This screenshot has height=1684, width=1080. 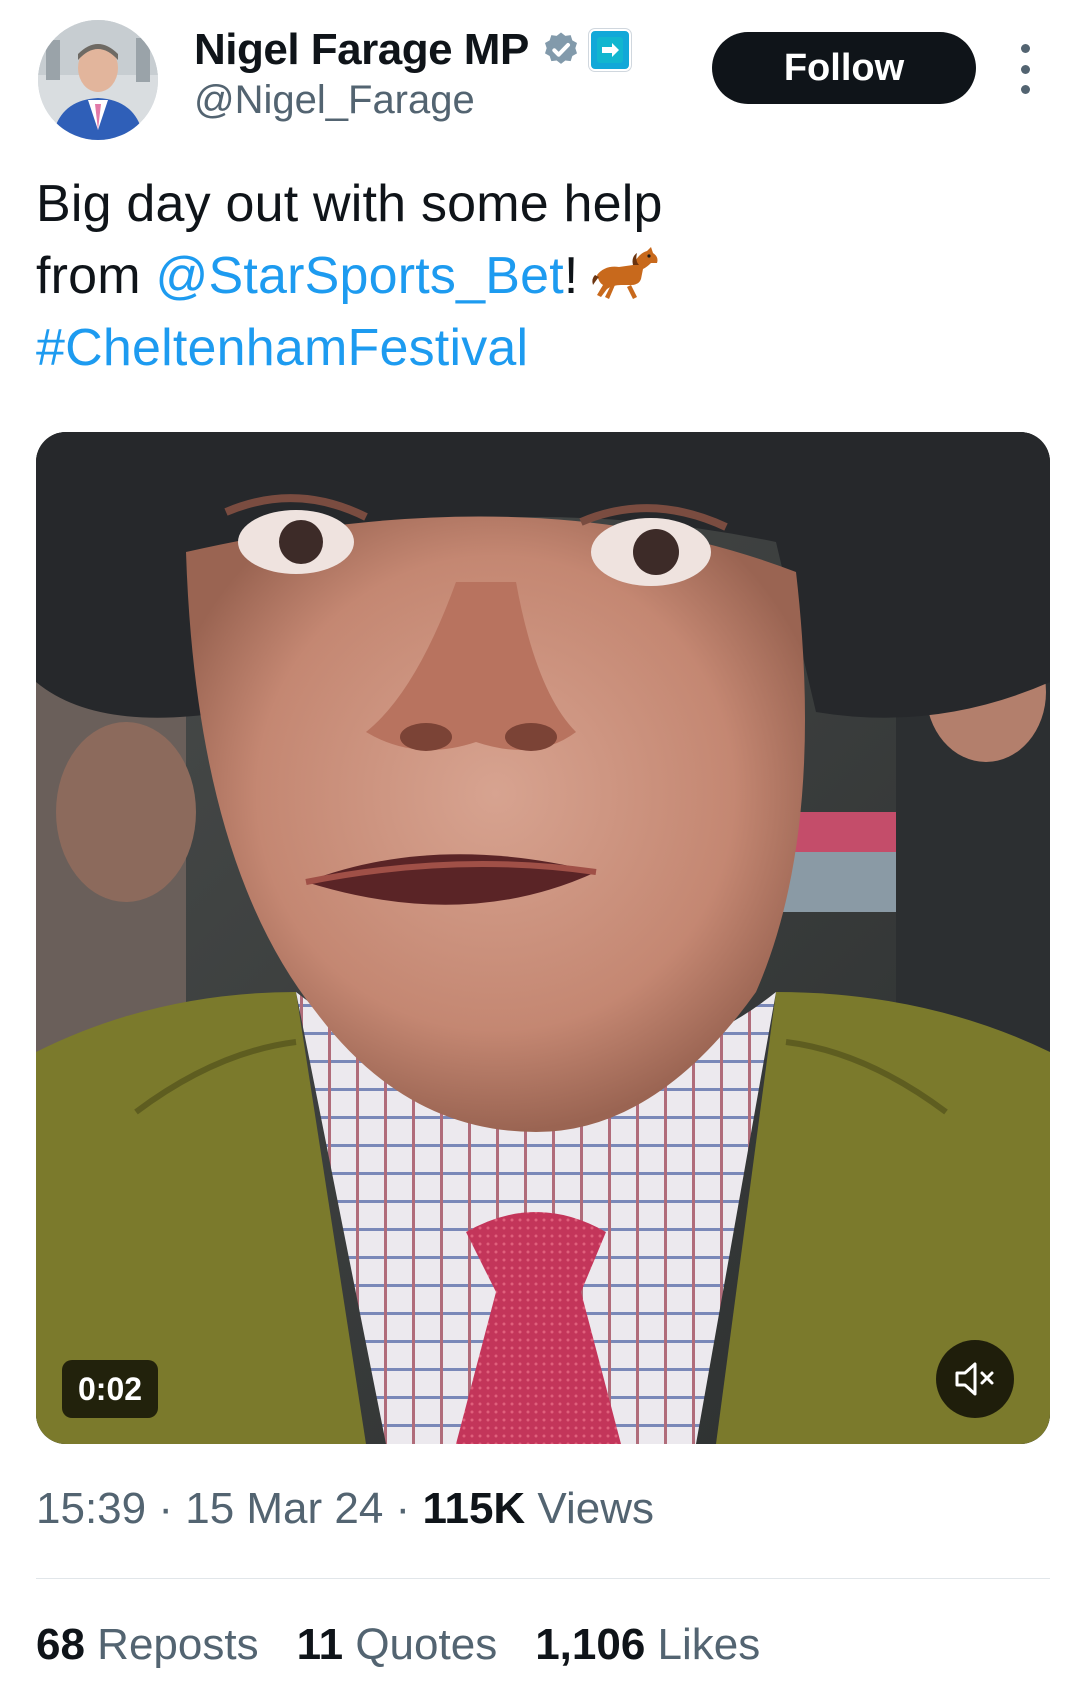 I want to click on horse-racing-icon, so click(x=624, y=273).